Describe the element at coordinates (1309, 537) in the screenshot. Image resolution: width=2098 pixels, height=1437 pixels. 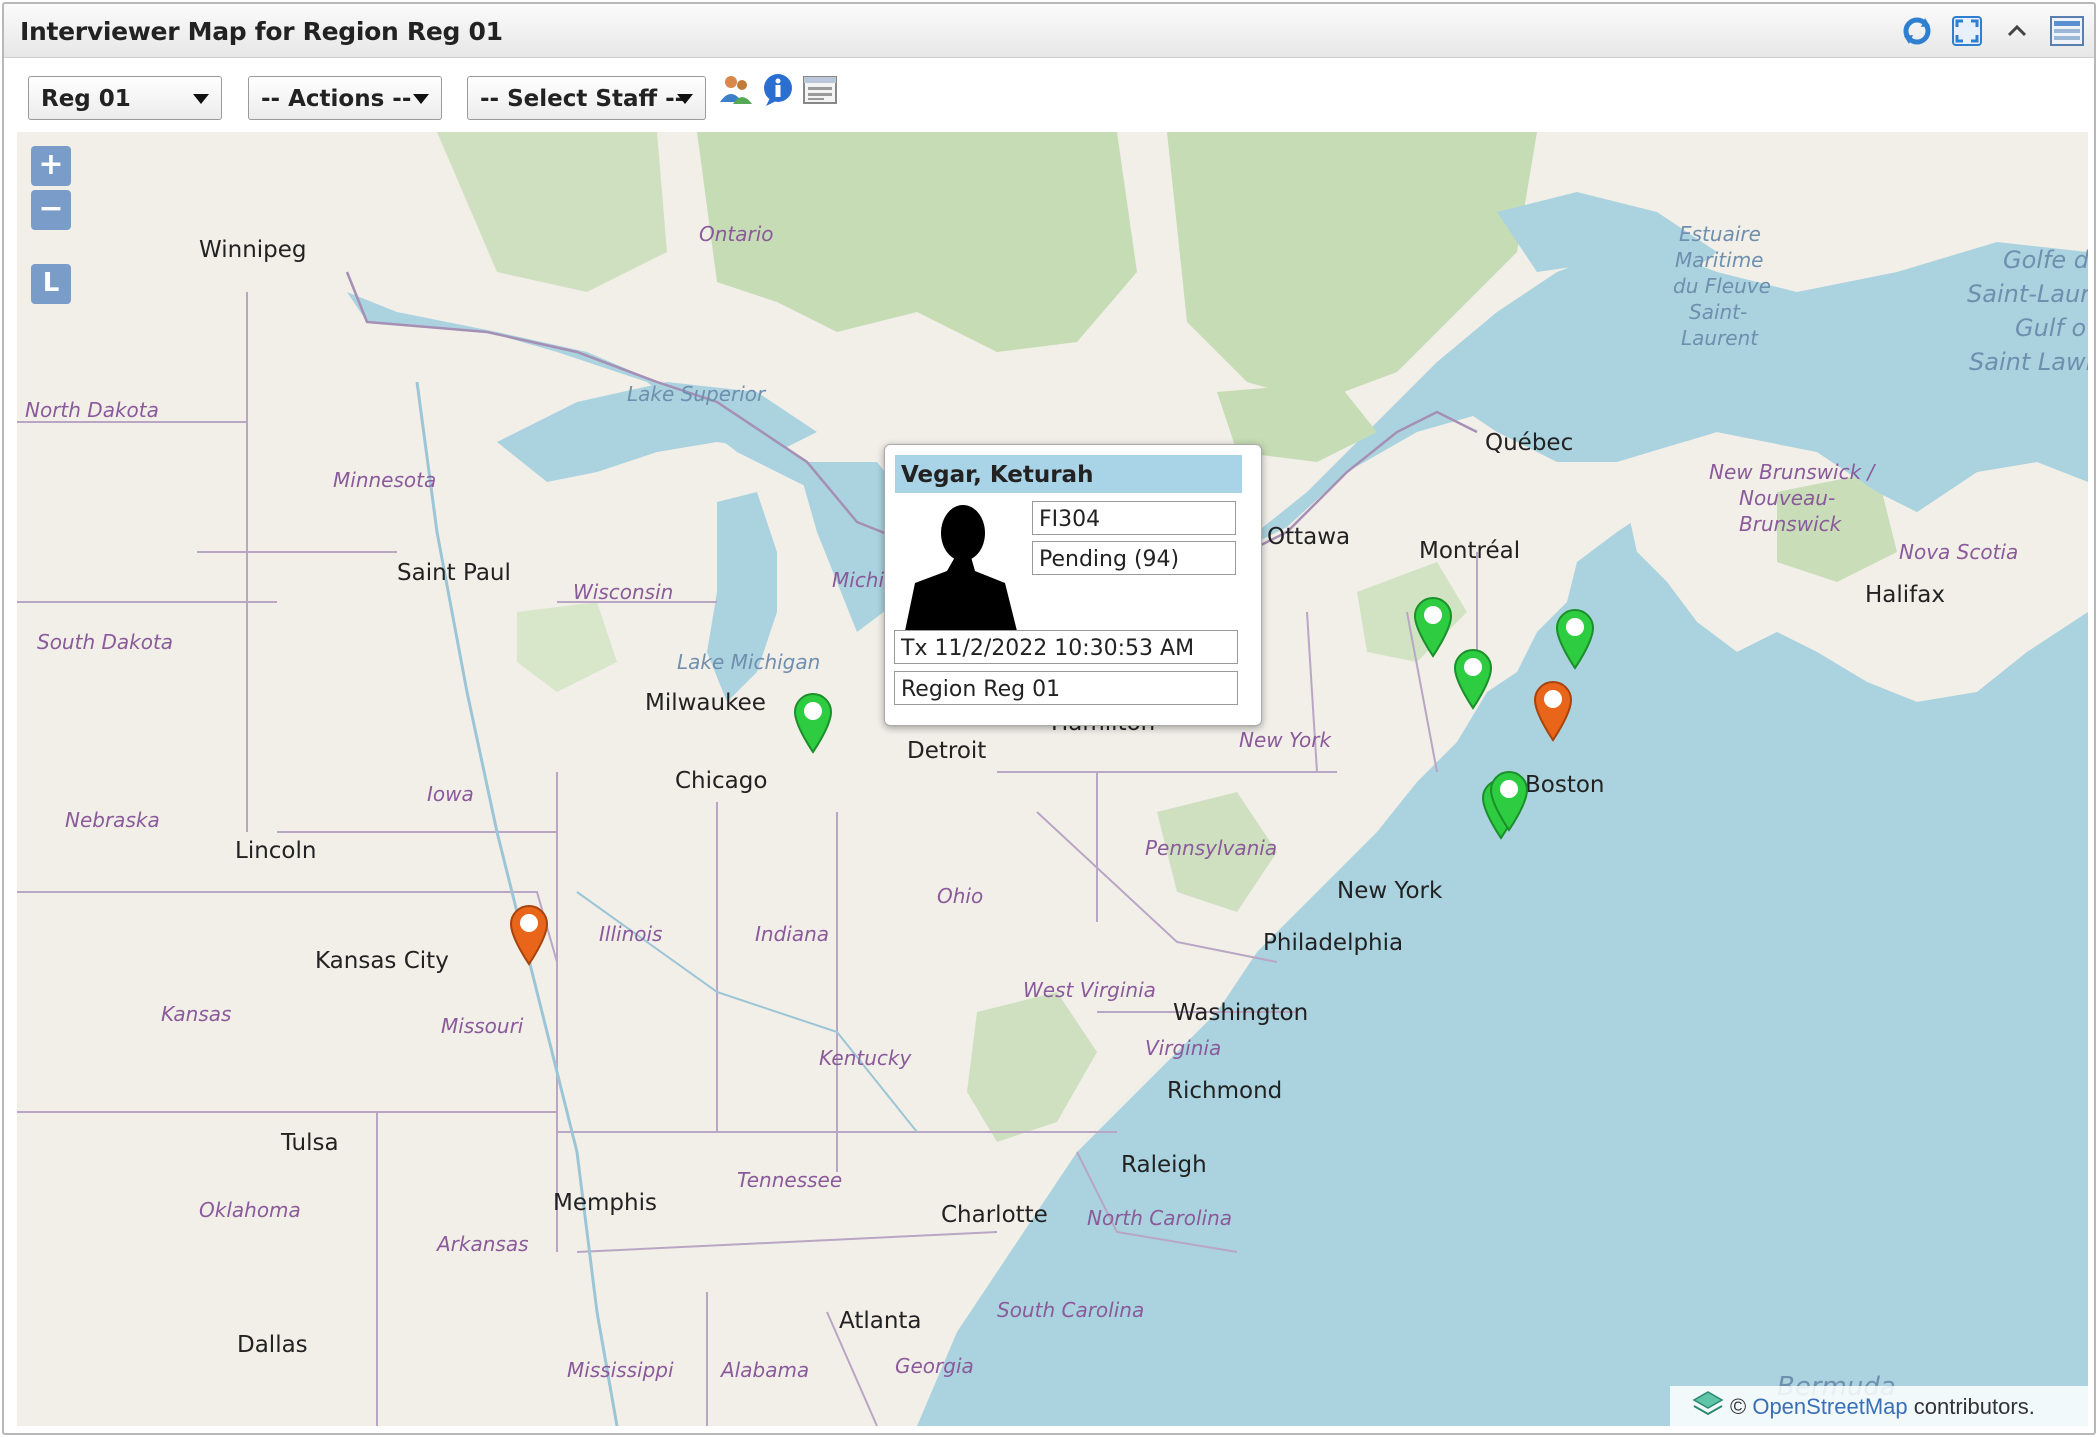
I see `map-label: Ottawa` at that location.